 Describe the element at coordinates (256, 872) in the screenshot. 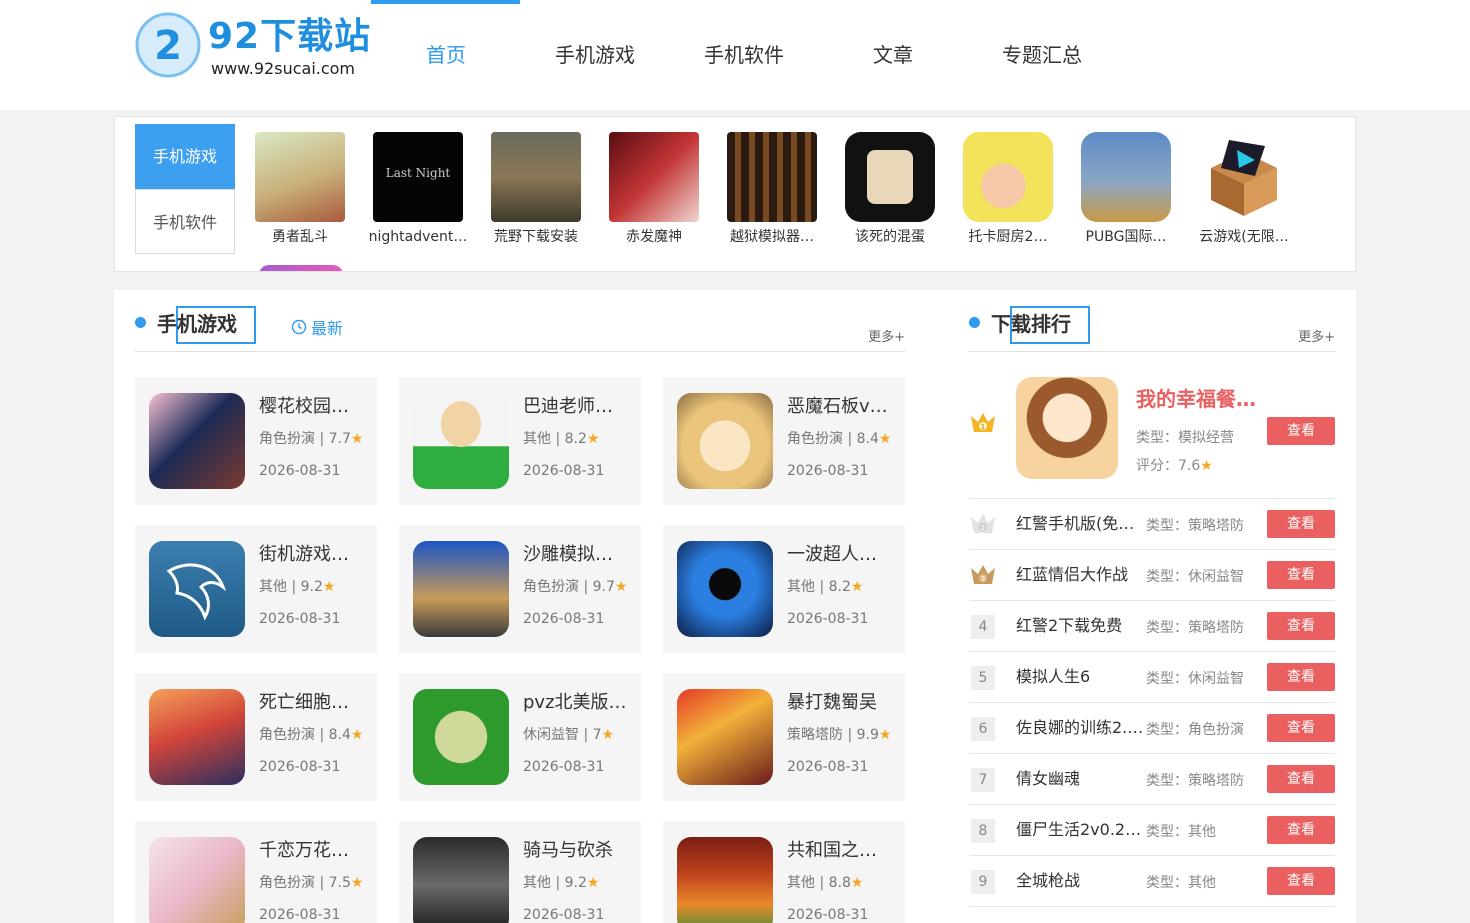

I see `game-card: 千恋万花… 角色扮演 | 7.5★ 2026-08-31` at that location.